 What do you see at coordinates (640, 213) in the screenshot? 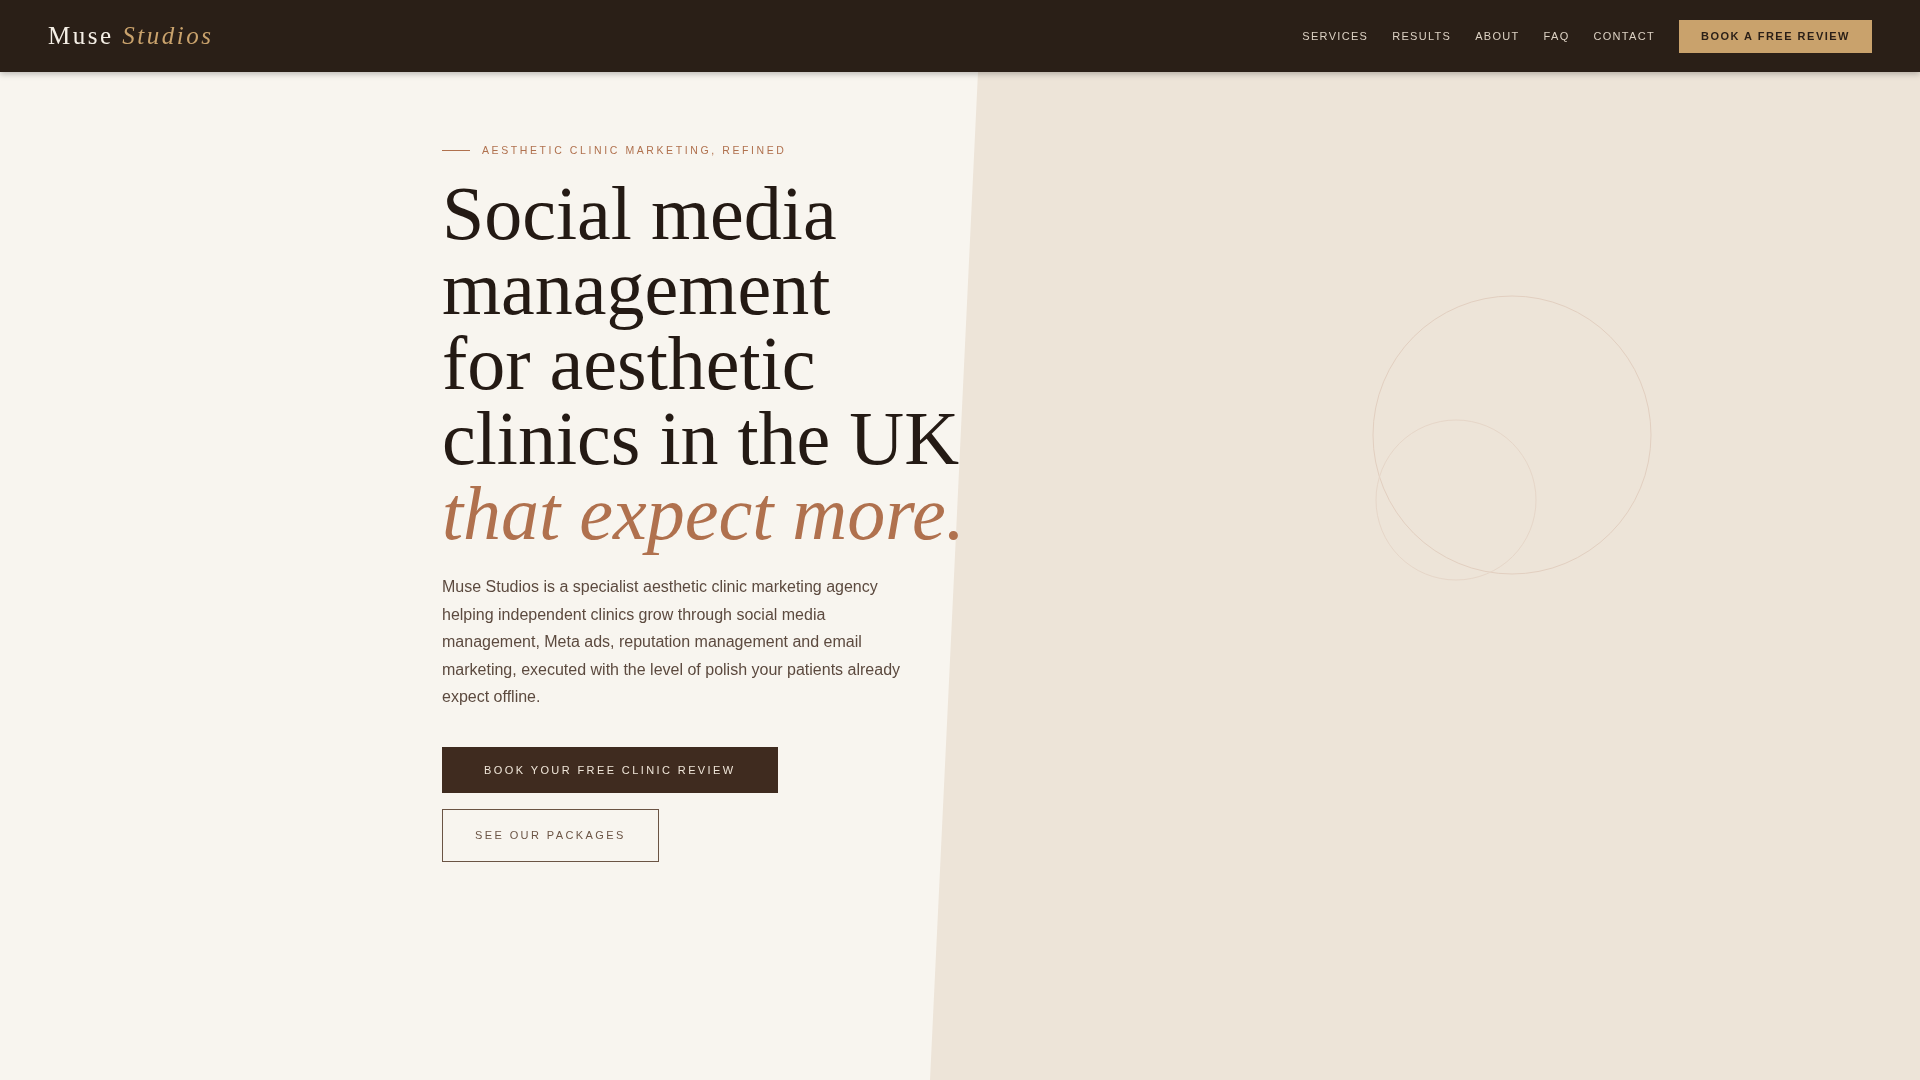
I see `headline-line: Social media` at bounding box center [640, 213].